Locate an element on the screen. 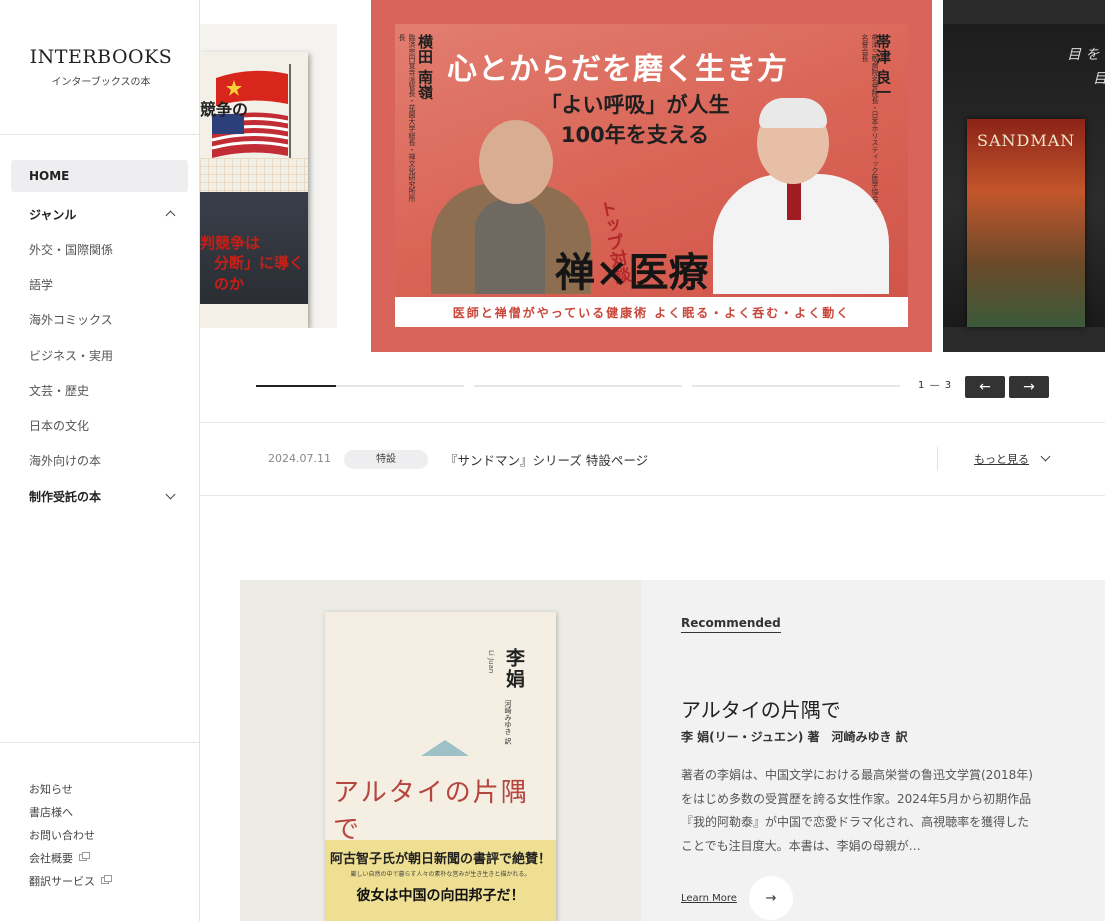  carousel-next-button: → is located at coordinates (1029, 387).